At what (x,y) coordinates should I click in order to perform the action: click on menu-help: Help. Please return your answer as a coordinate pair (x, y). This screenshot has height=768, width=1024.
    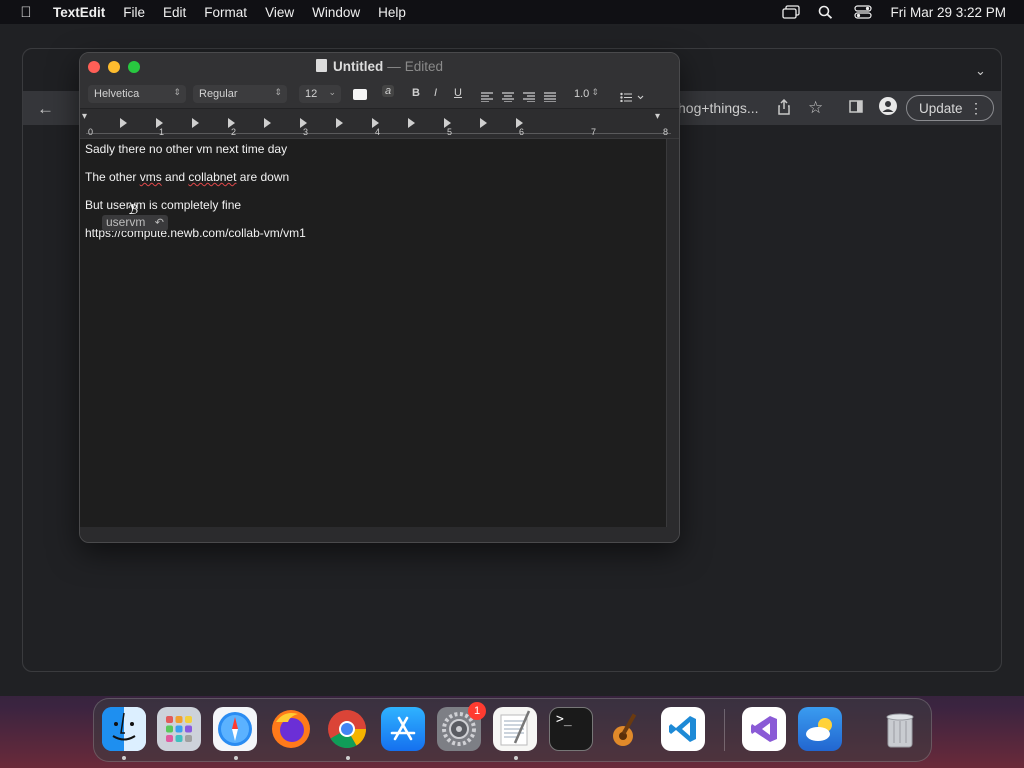
    Looking at the image, I should click on (392, 12).